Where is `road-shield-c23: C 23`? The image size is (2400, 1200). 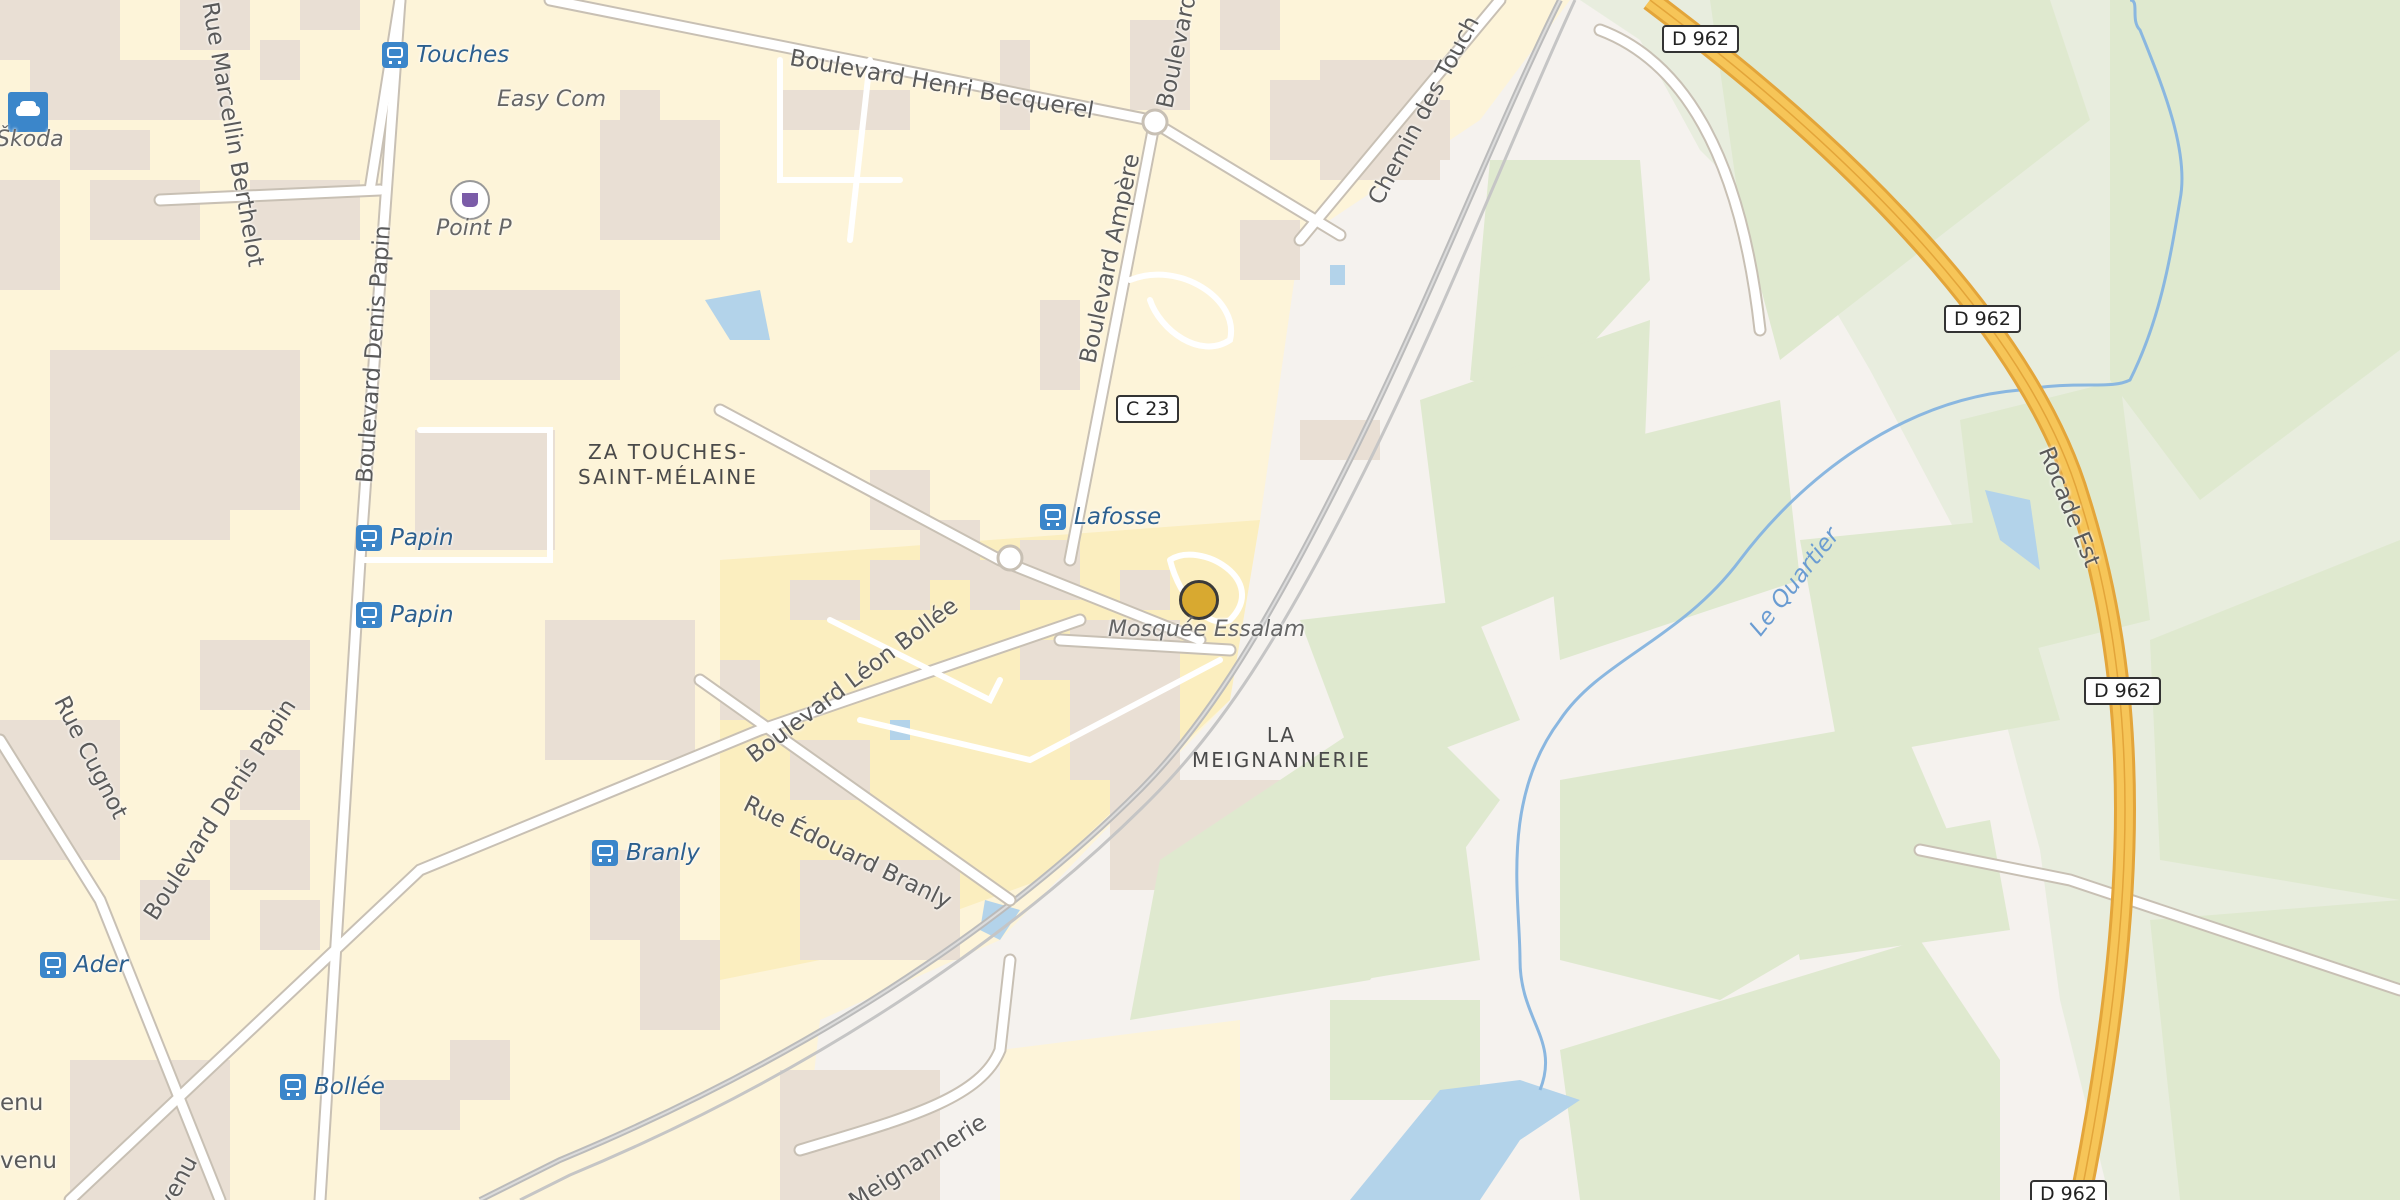
road-shield-c23: C 23 is located at coordinates (1148, 409).